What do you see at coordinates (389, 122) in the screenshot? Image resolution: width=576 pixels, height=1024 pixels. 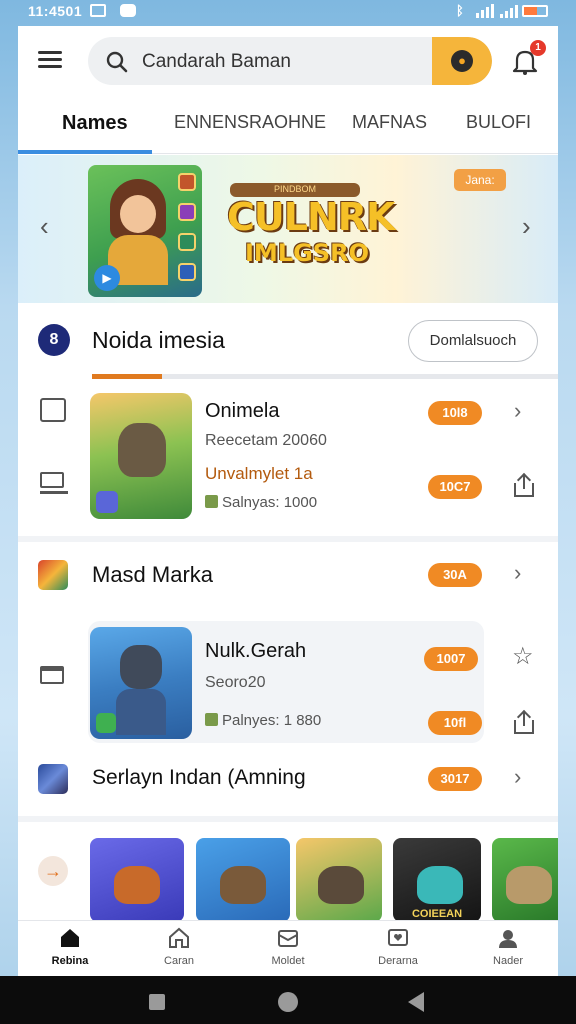 I see `tab-mafnas: MAFNAS` at bounding box center [389, 122].